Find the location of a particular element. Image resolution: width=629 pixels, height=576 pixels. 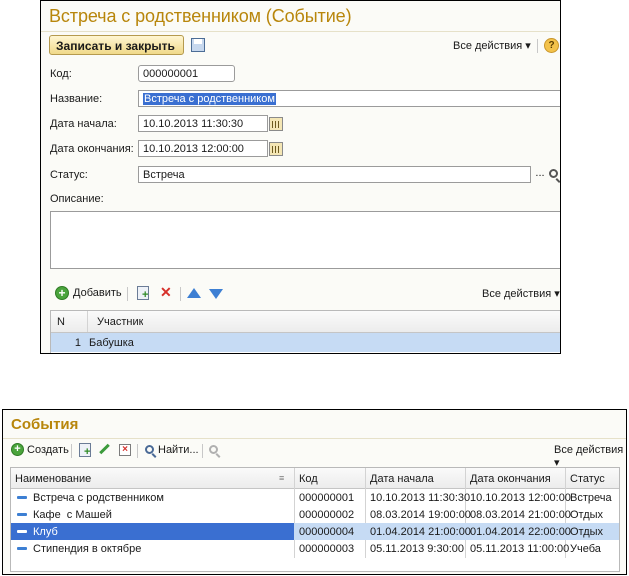

start-date-field: 10.10.2013 11:30:30 is located at coordinates (203, 123).